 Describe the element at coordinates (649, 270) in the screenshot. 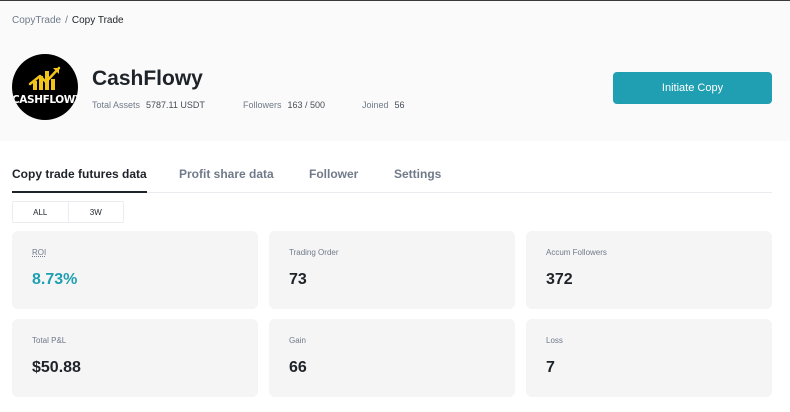

I see `stat-card-accum-followers: Accum Followers 372` at that location.